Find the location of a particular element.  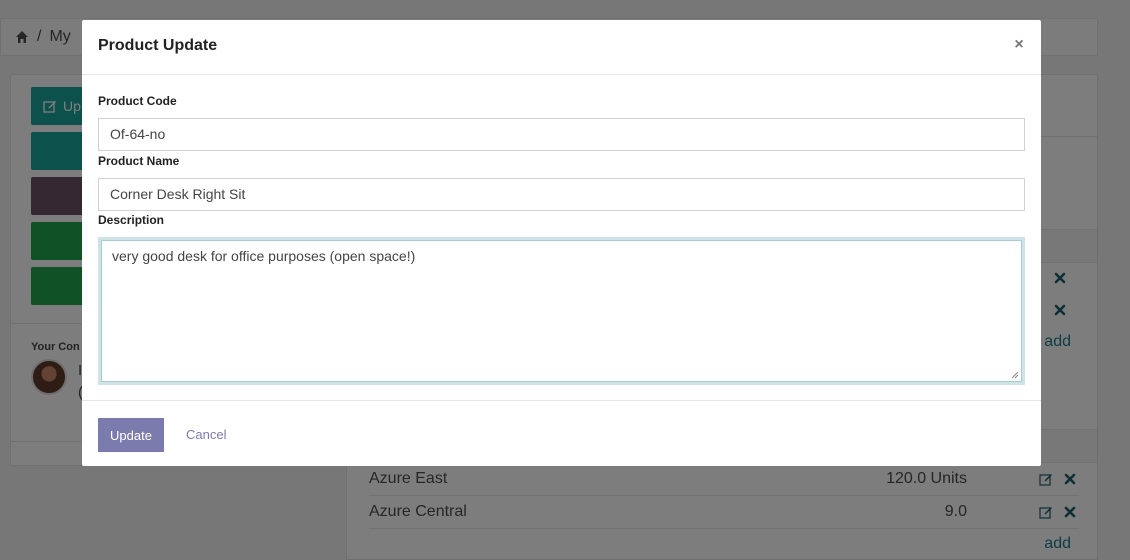

product-code-input: Of-64-no is located at coordinates (561, 134).